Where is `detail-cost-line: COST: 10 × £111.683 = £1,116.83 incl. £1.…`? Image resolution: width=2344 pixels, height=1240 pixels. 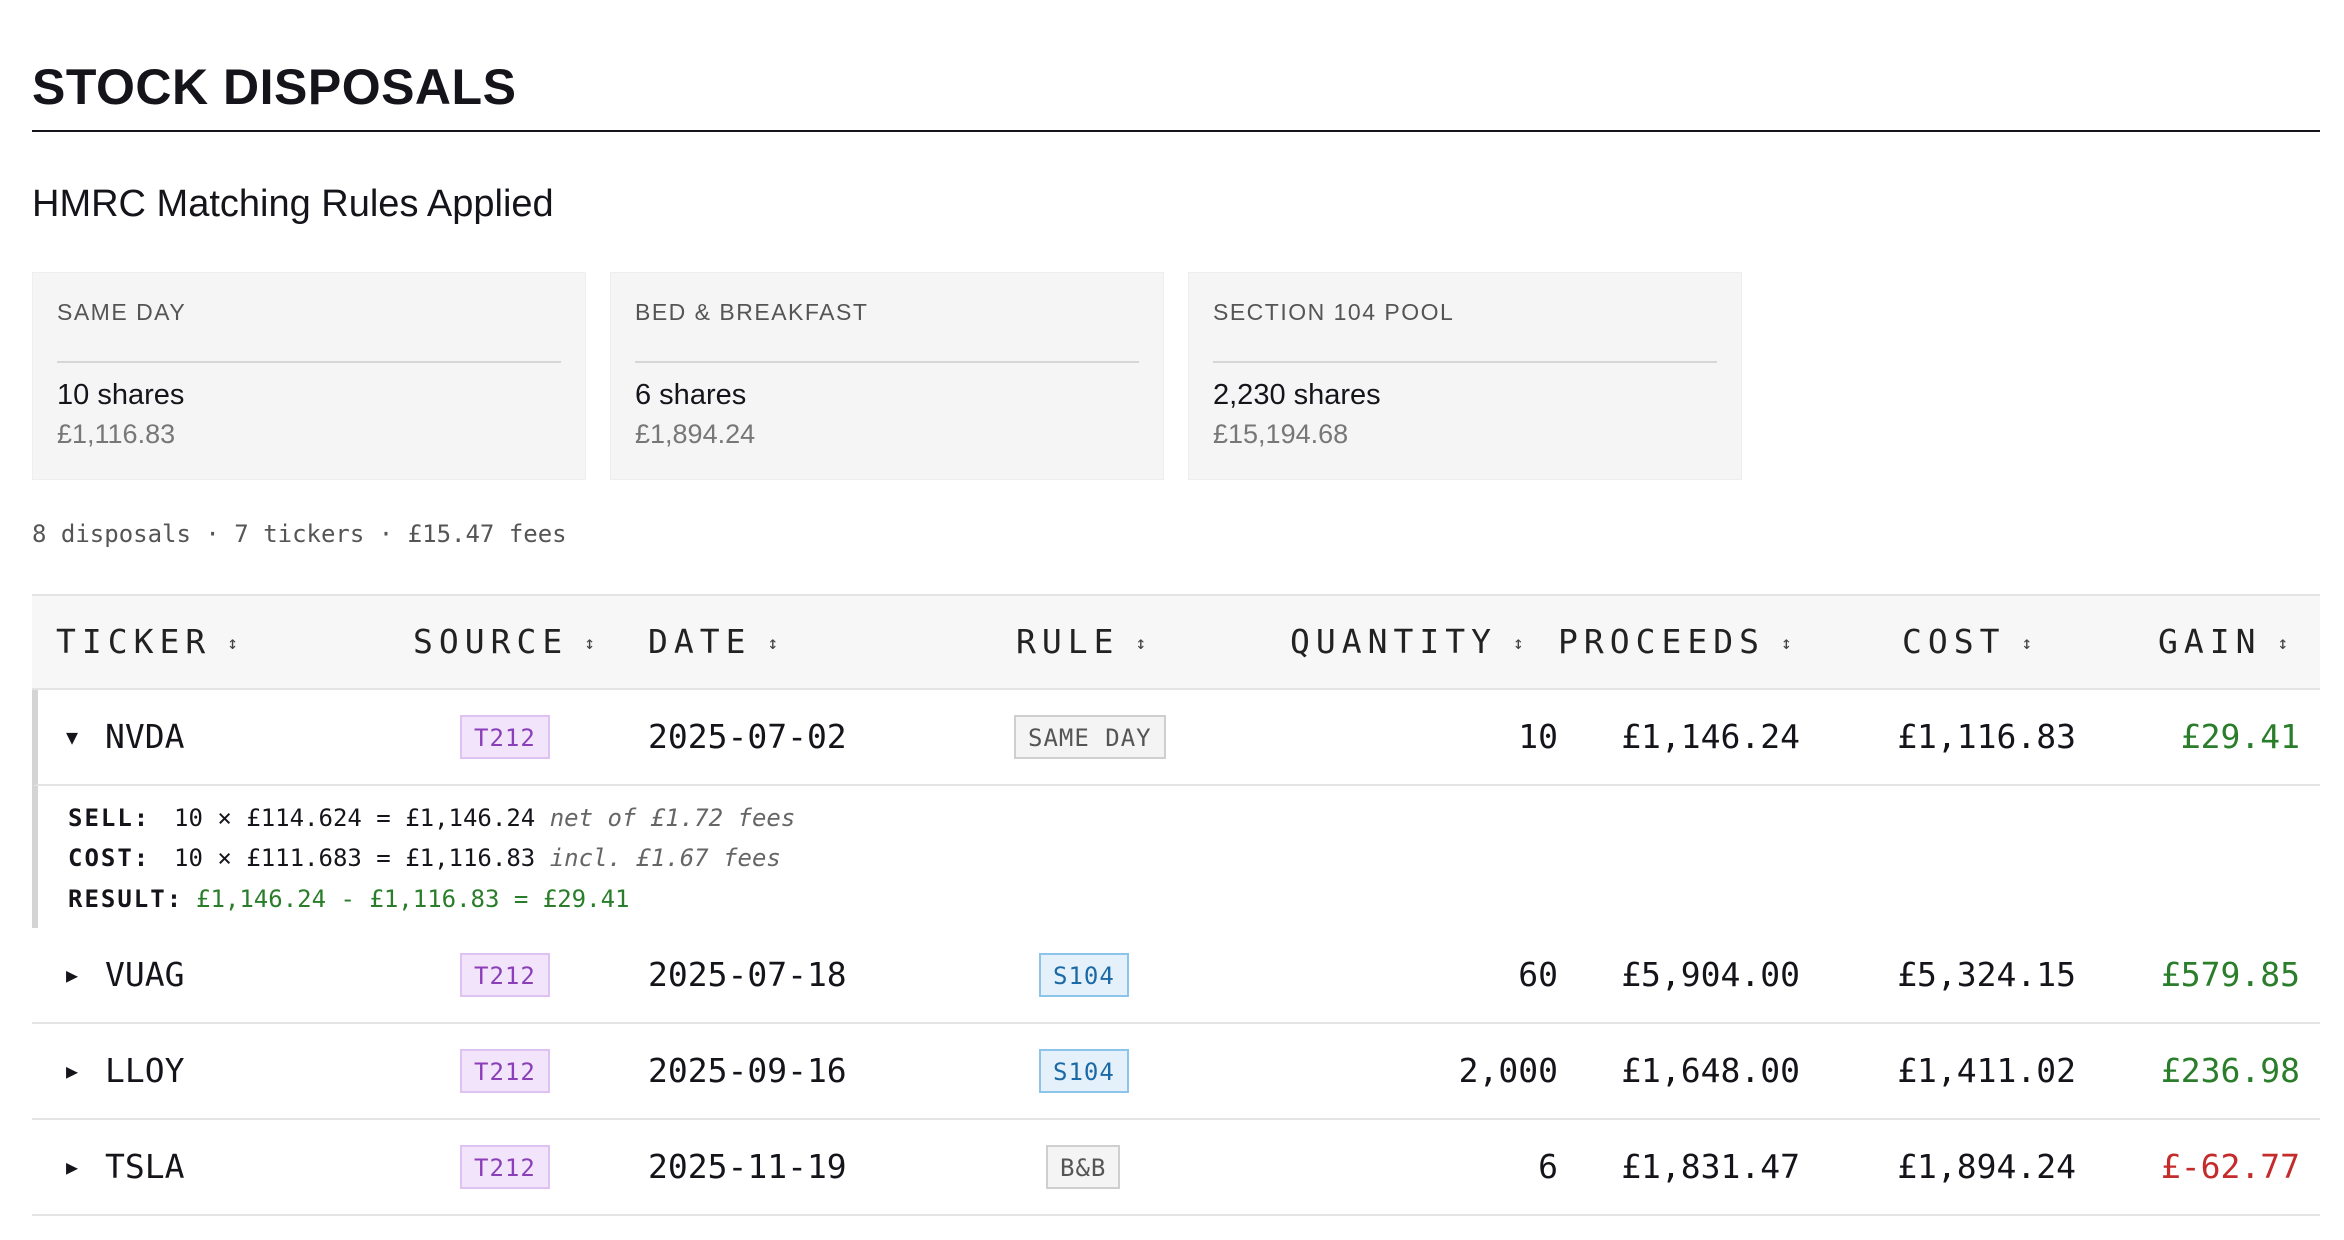 detail-cost-line: COST: 10 × £111.683 = £1,116.83 incl. £1.… is located at coordinates (424, 858).